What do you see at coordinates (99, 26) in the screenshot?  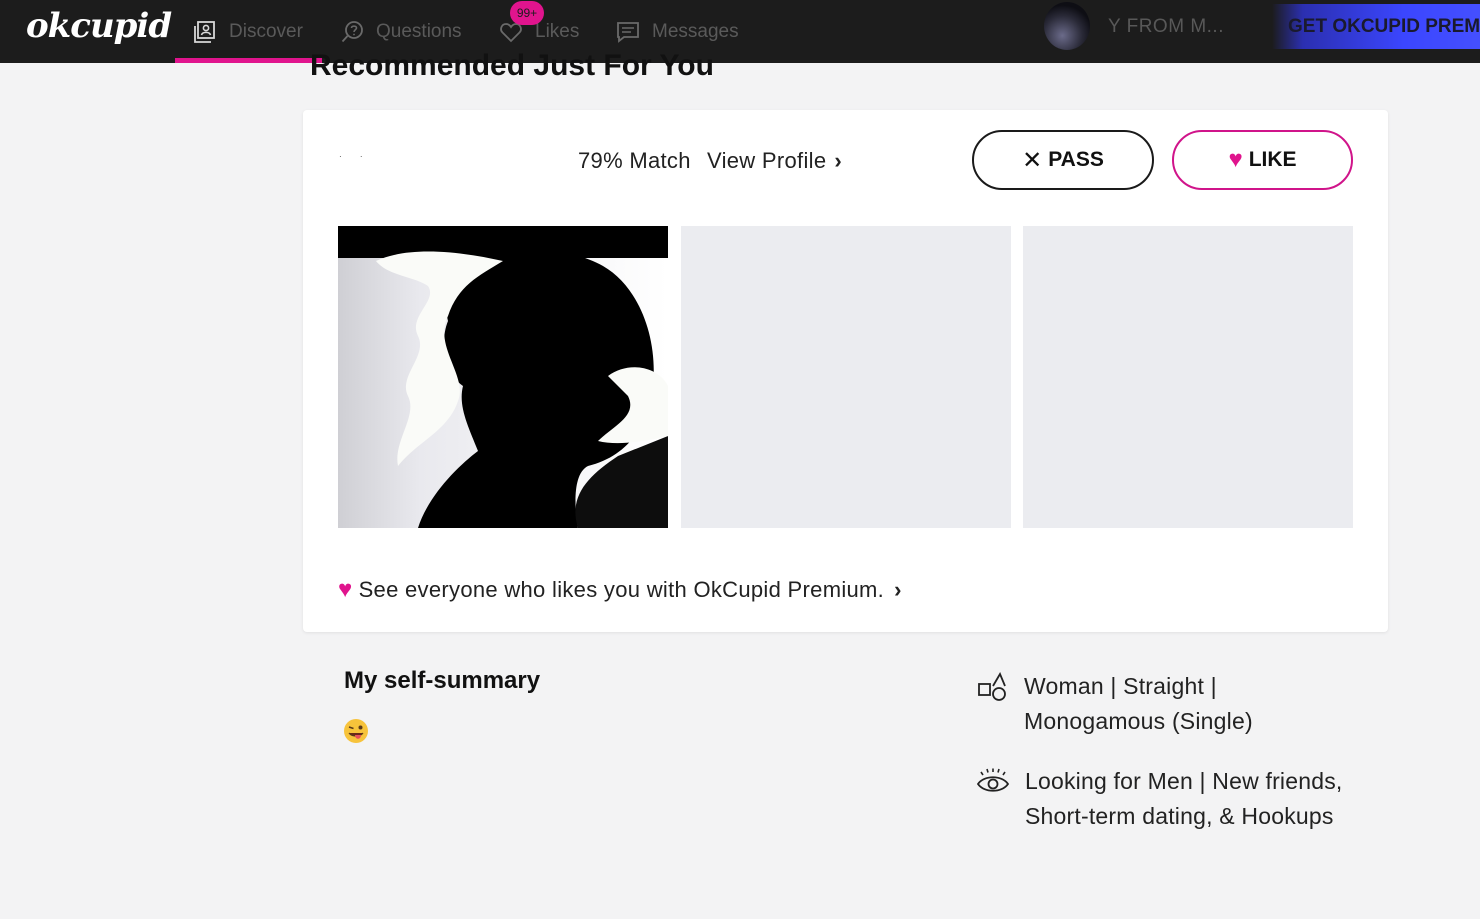 I see `okcupid-logo: okcupid` at bounding box center [99, 26].